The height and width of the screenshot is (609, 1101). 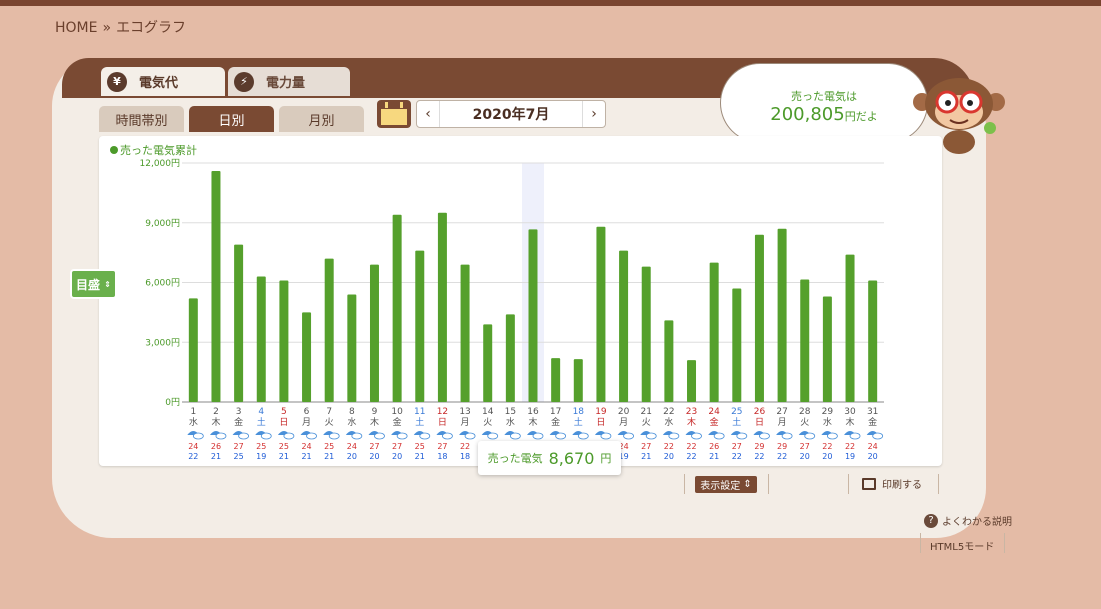 I want to click on x-day-label: 10, so click(x=397, y=412).